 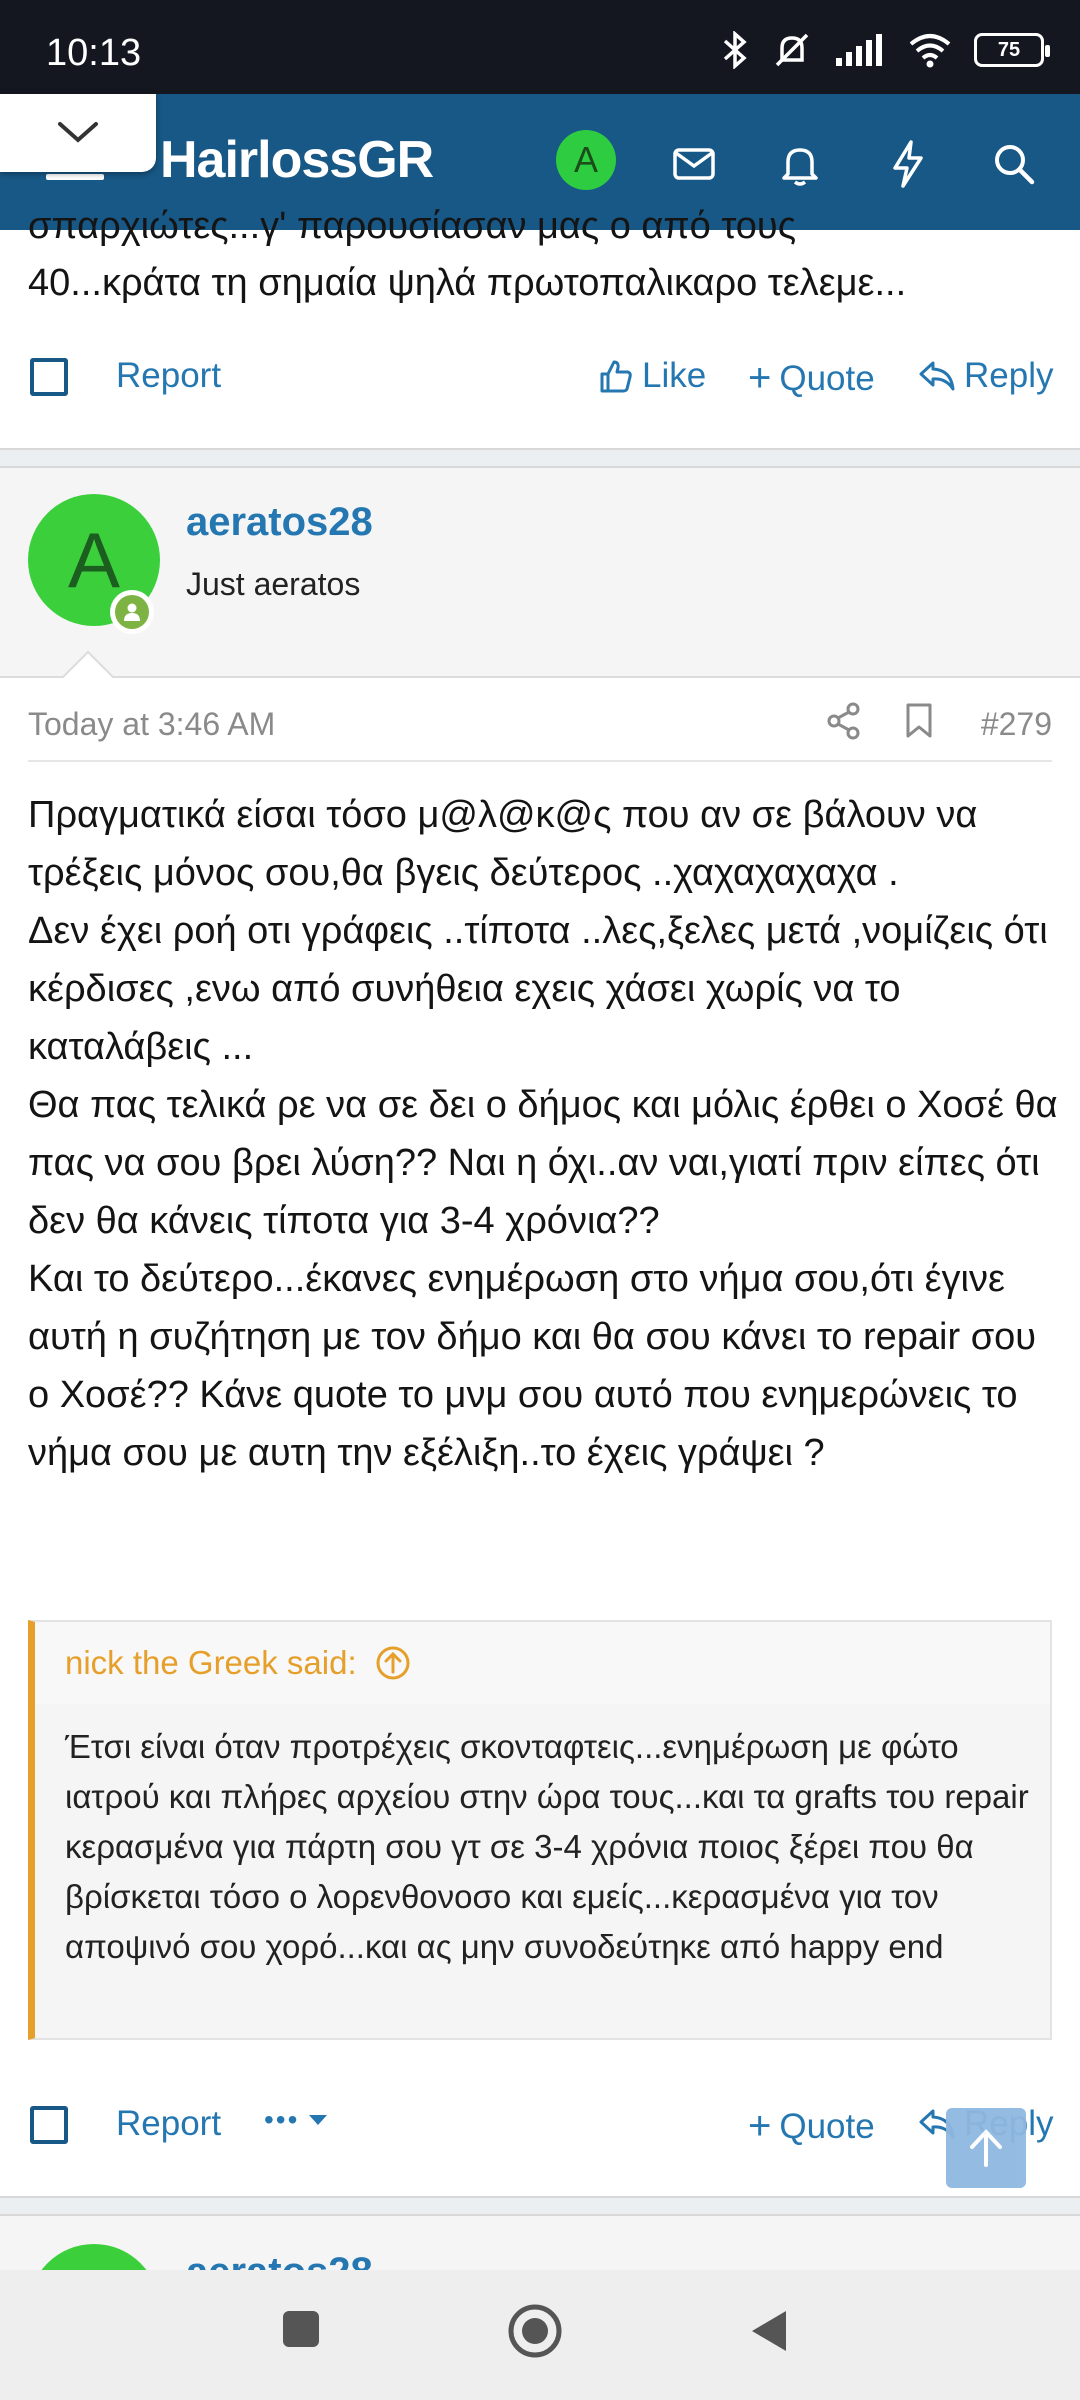 I want to click on post-number: #279, so click(x=1016, y=724).